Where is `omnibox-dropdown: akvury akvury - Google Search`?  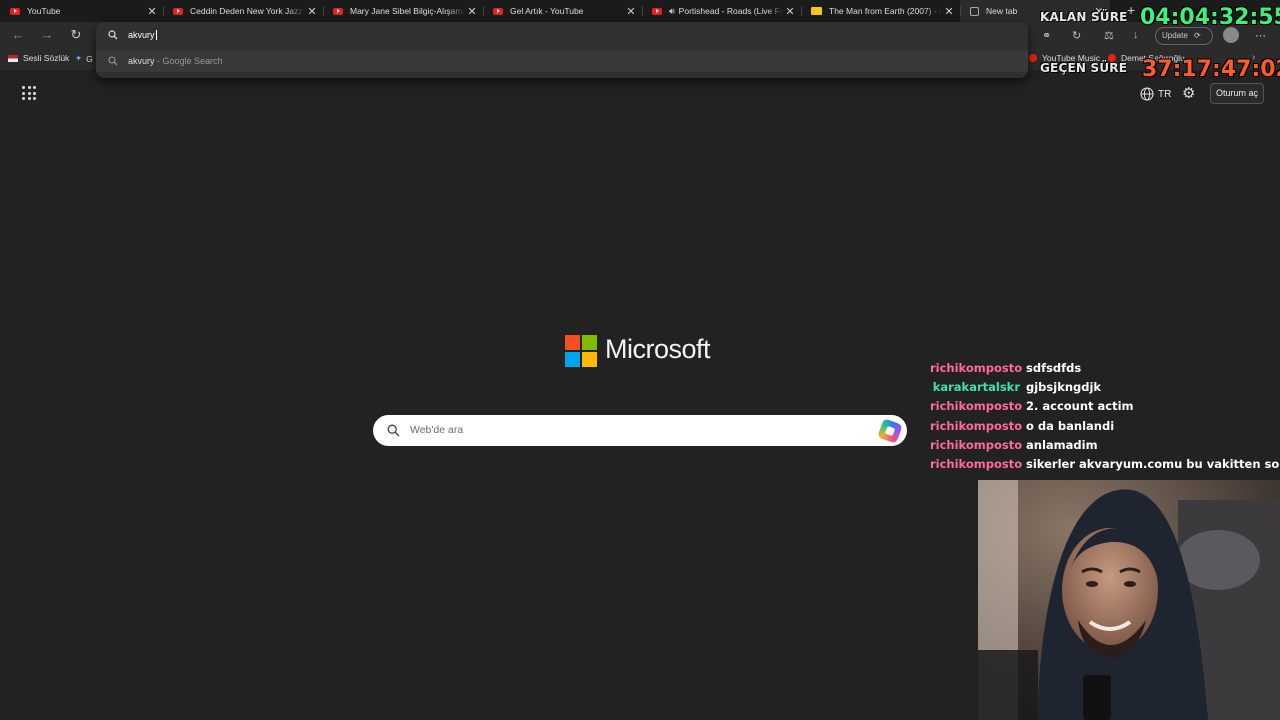
omnibox-dropdown: akvury akvury - Google Search is located at coordinates (562, 50).